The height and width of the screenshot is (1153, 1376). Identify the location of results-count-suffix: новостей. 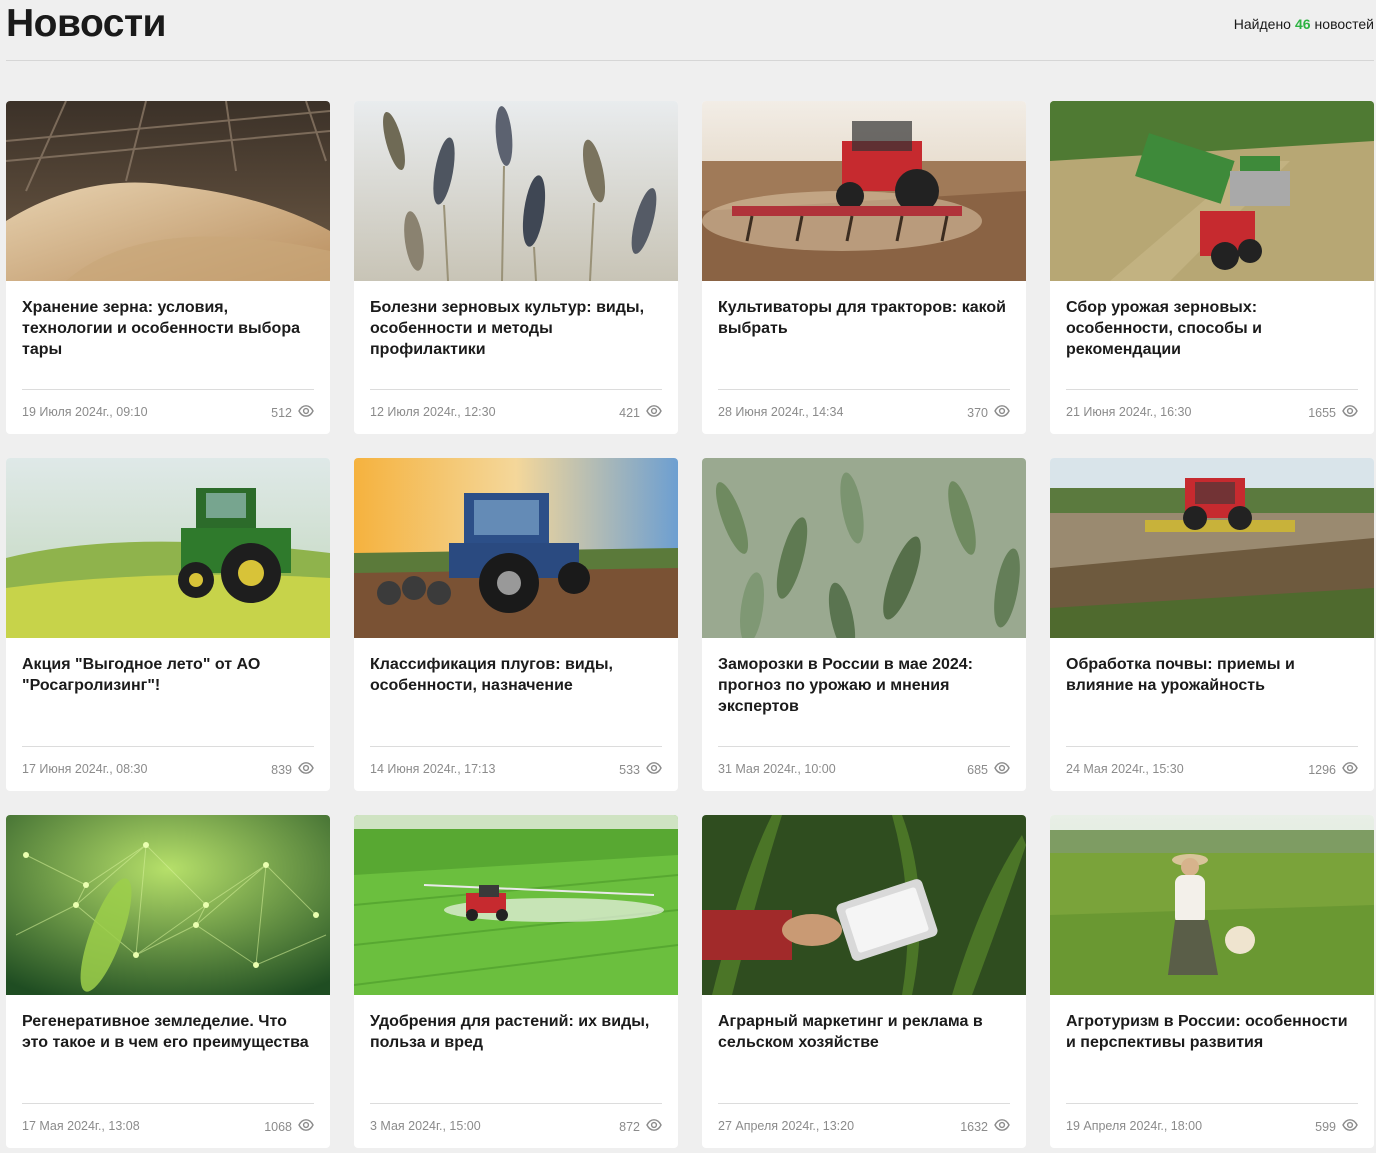
(1344, 24).